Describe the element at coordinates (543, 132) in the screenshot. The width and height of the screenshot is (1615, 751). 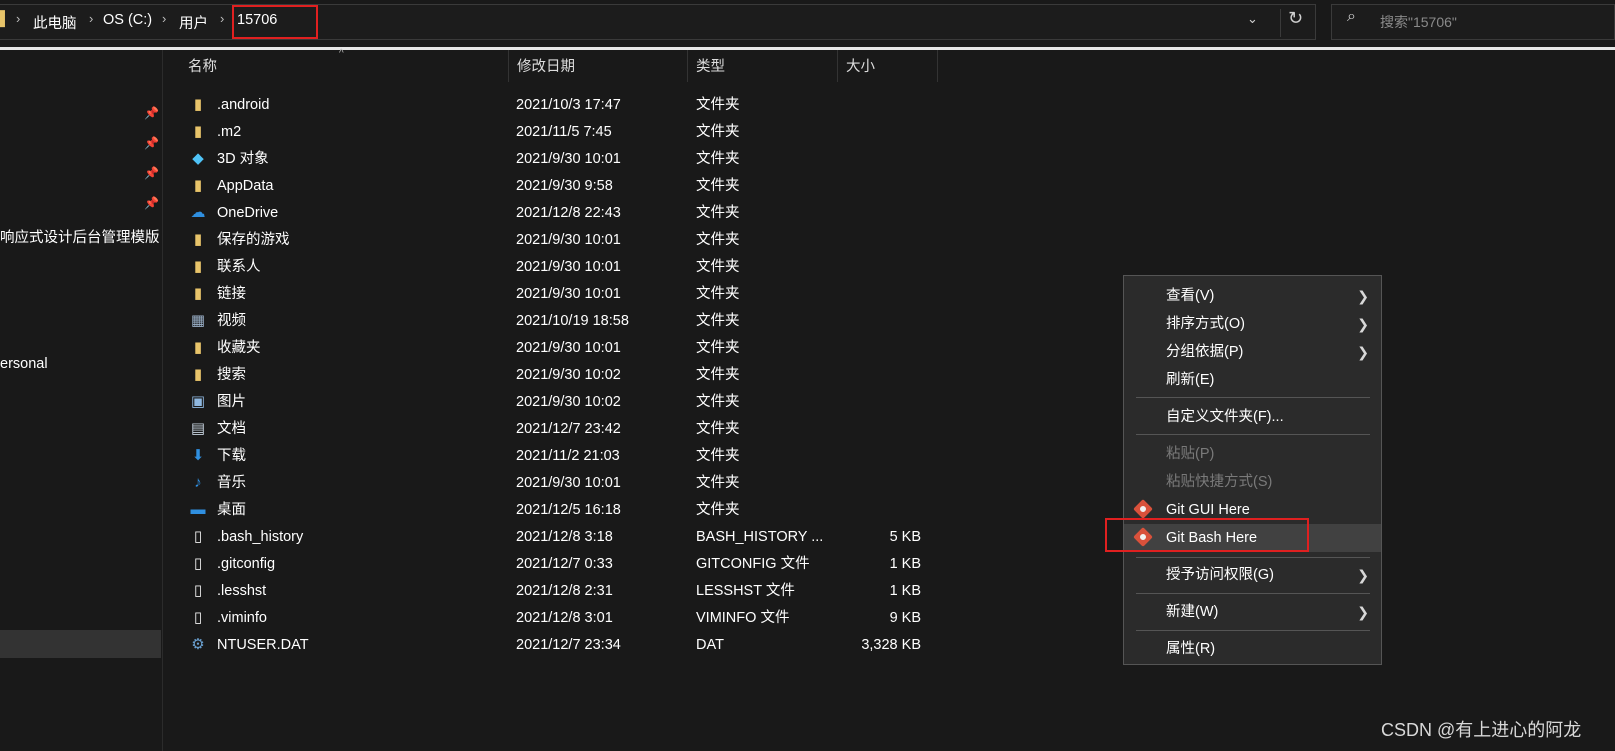
I see `file-row: ▮ .m2 2021/11/5 7:45 文件夹` at that location.